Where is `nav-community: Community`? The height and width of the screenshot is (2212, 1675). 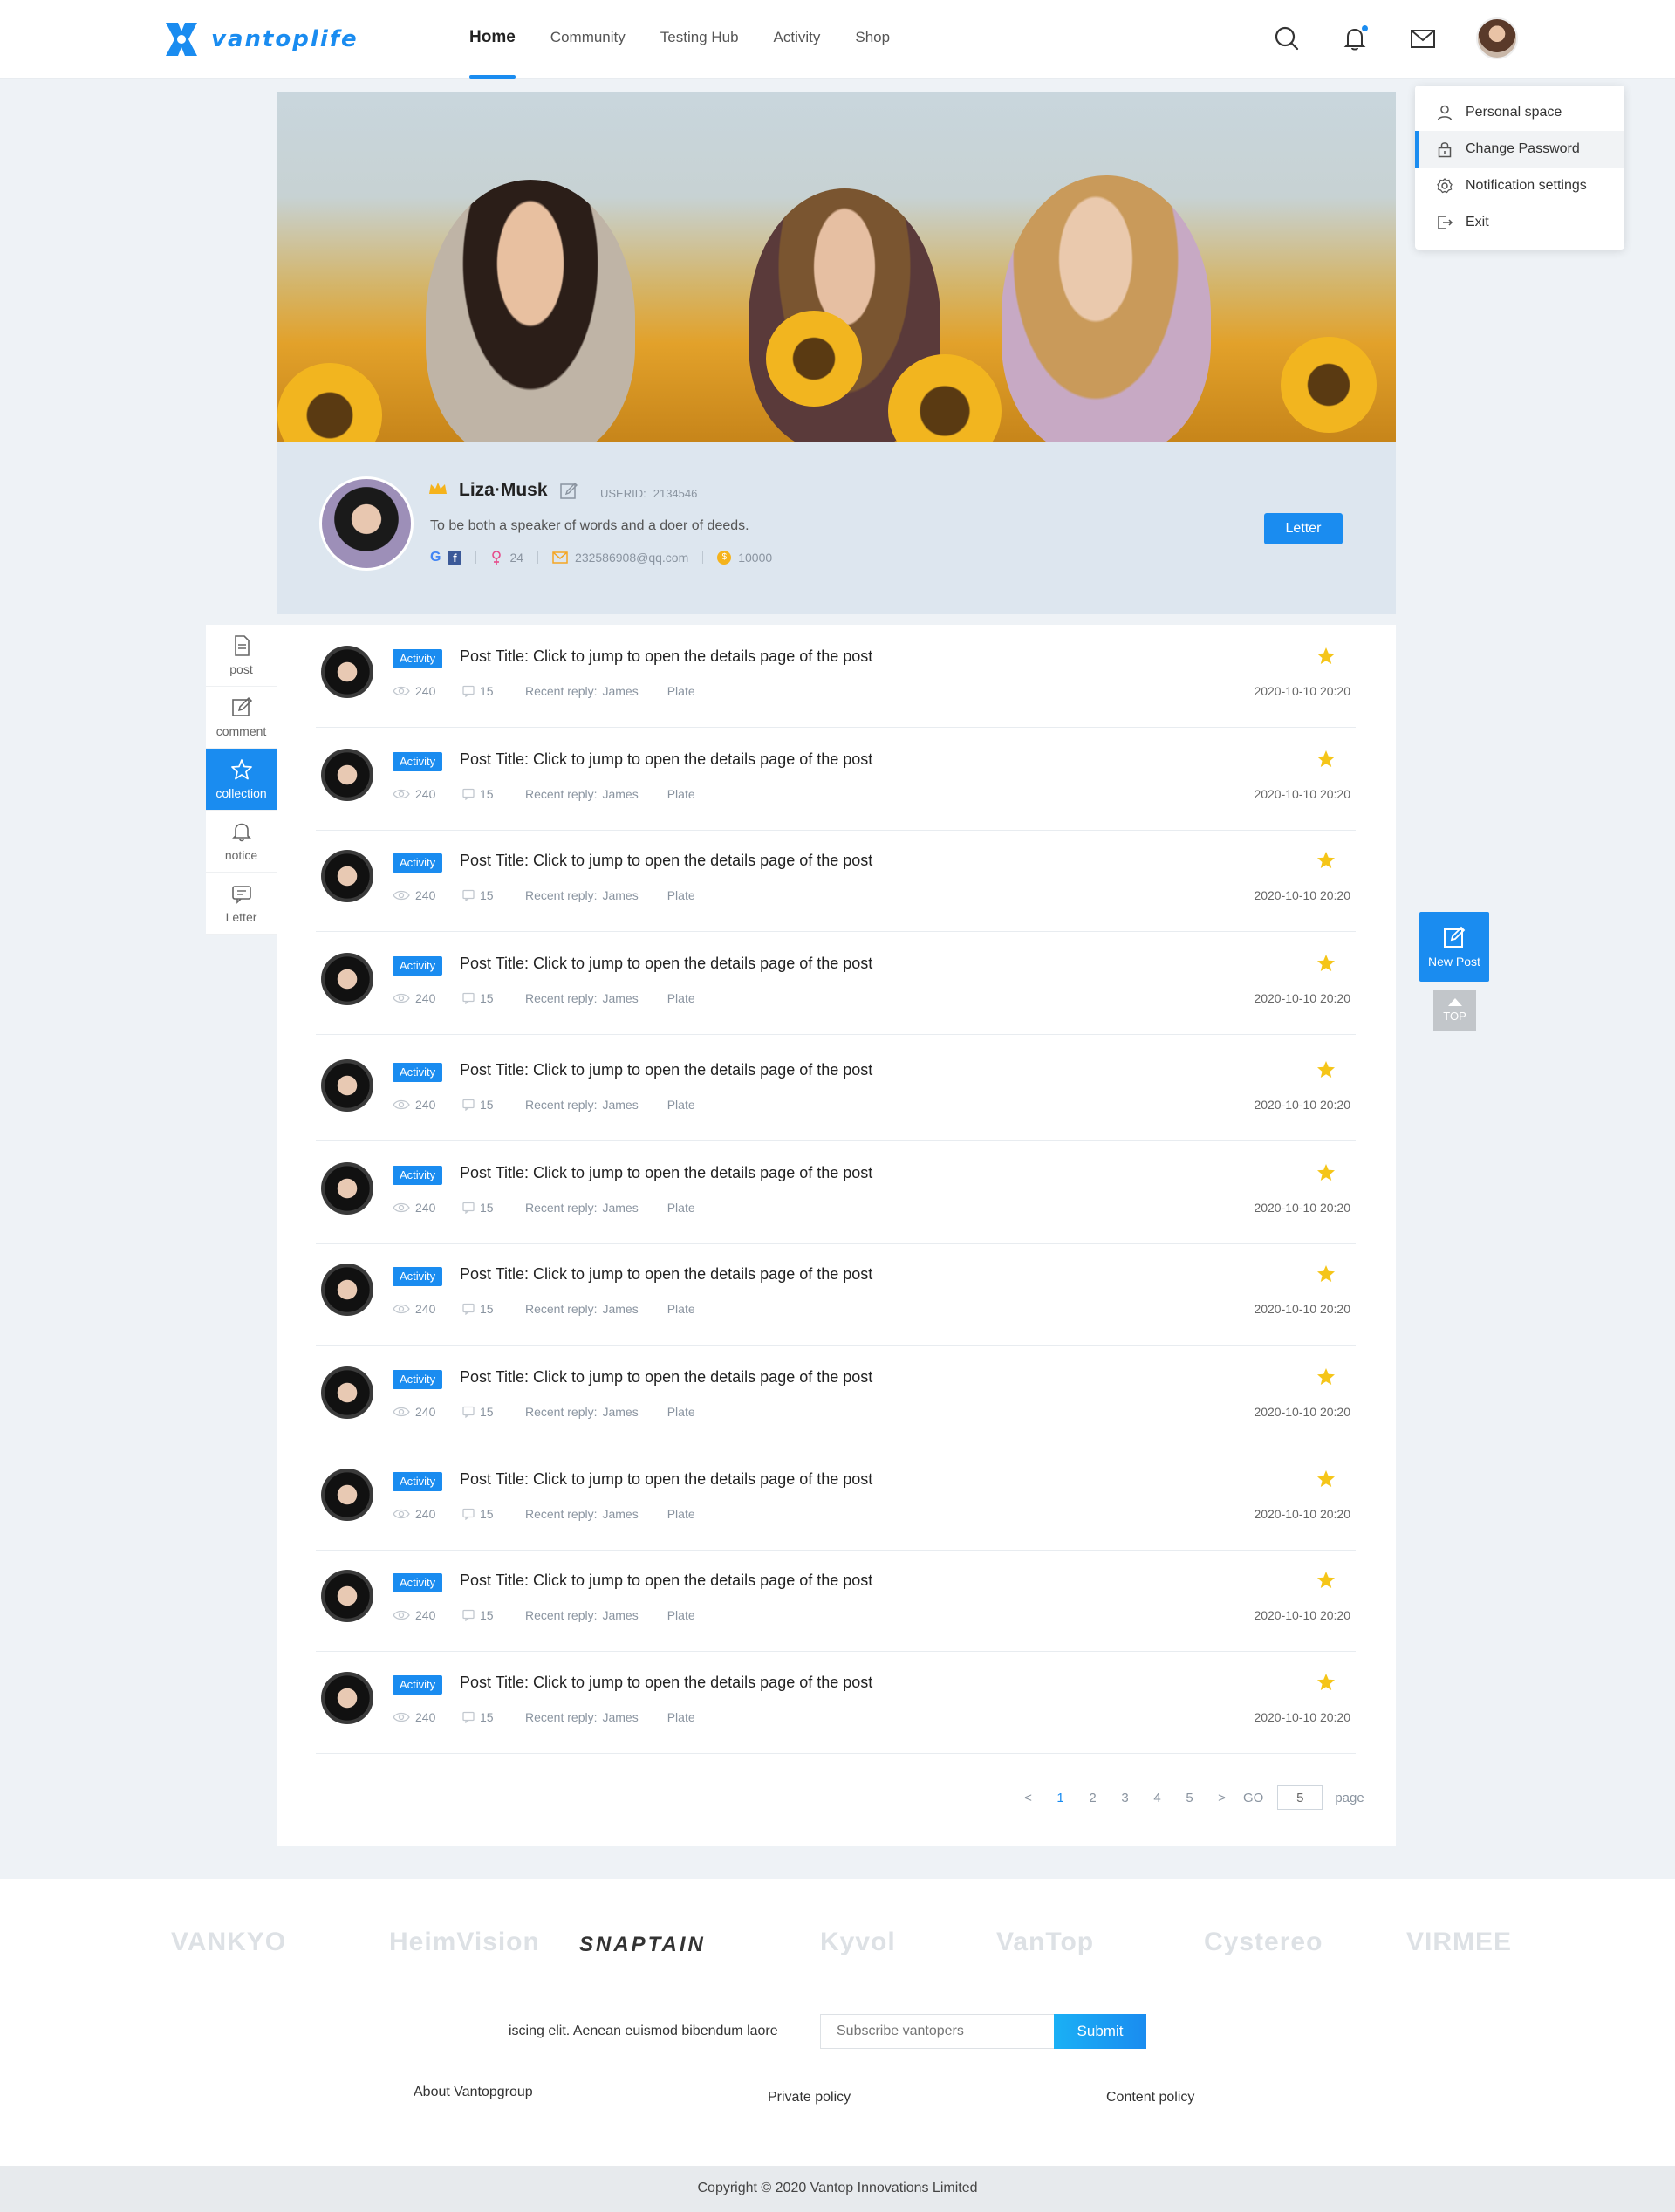 nav-community: Community is located at coordinates (588, 39).